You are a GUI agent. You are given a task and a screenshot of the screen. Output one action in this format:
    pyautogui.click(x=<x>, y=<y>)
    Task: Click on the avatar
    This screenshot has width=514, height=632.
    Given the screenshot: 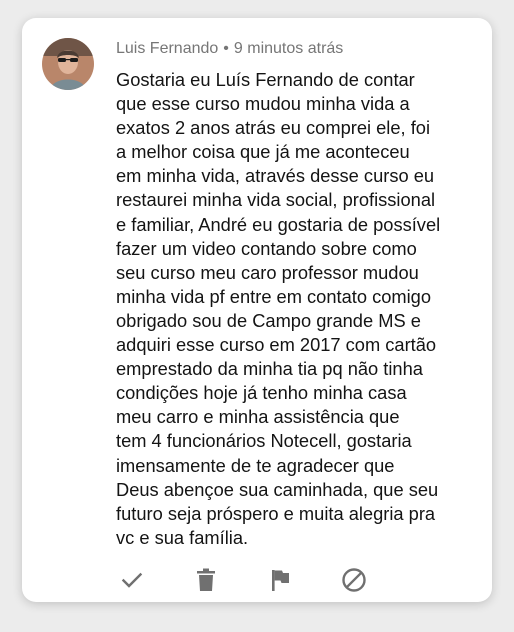 What is the action you would take?
    pyautogui.click(x=68, y=64)
    